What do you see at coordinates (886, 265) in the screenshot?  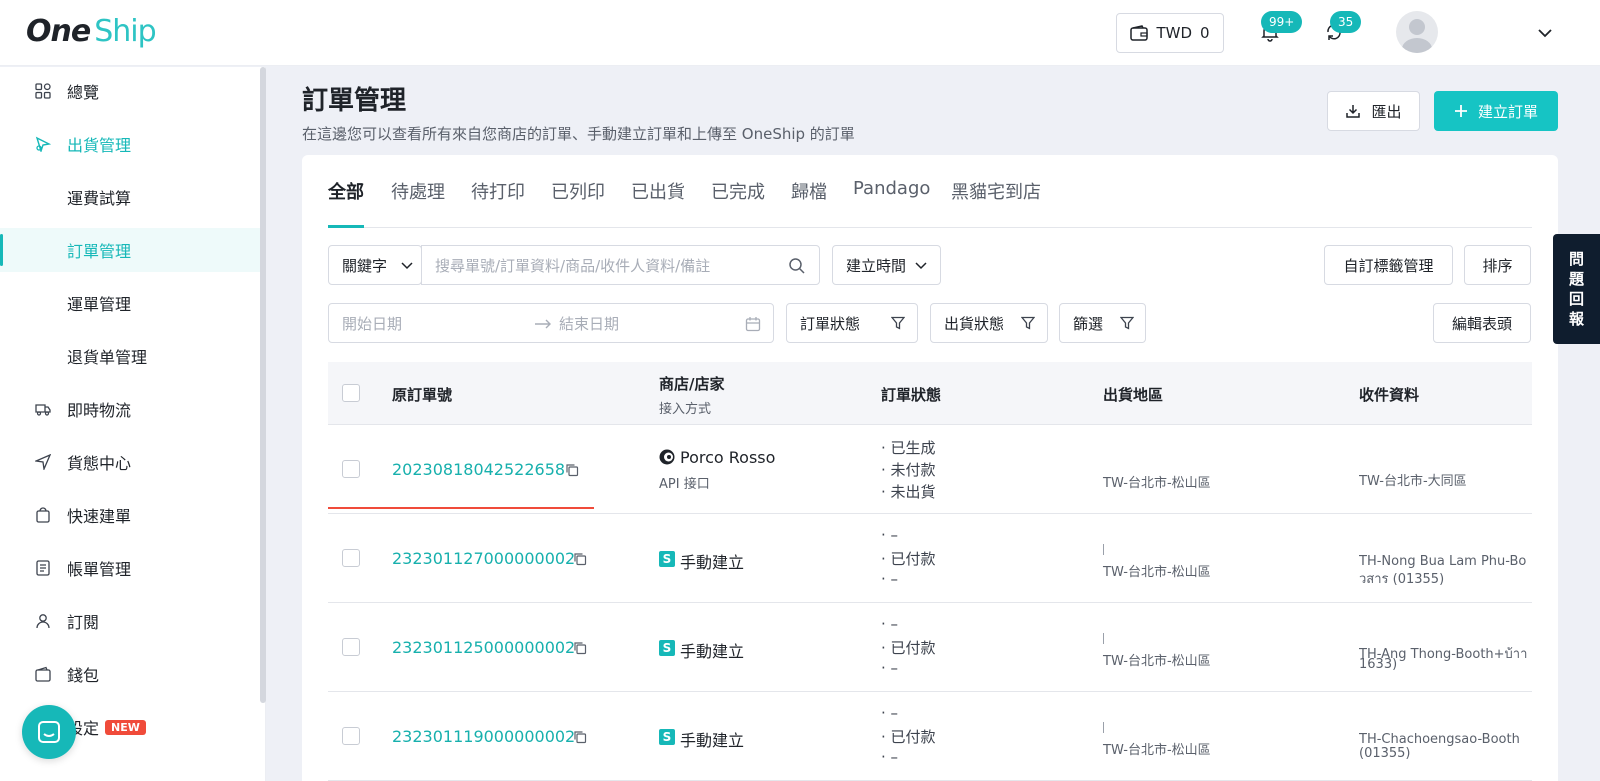 I see `time-type-select: 建立時間` at bounding box center [886, 265].